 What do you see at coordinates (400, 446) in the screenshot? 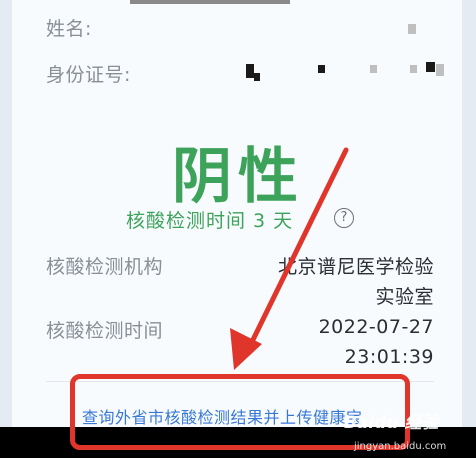
I see `baidu-watermark-url: jingyan.baidu.com` at bounding box center [400, 446].